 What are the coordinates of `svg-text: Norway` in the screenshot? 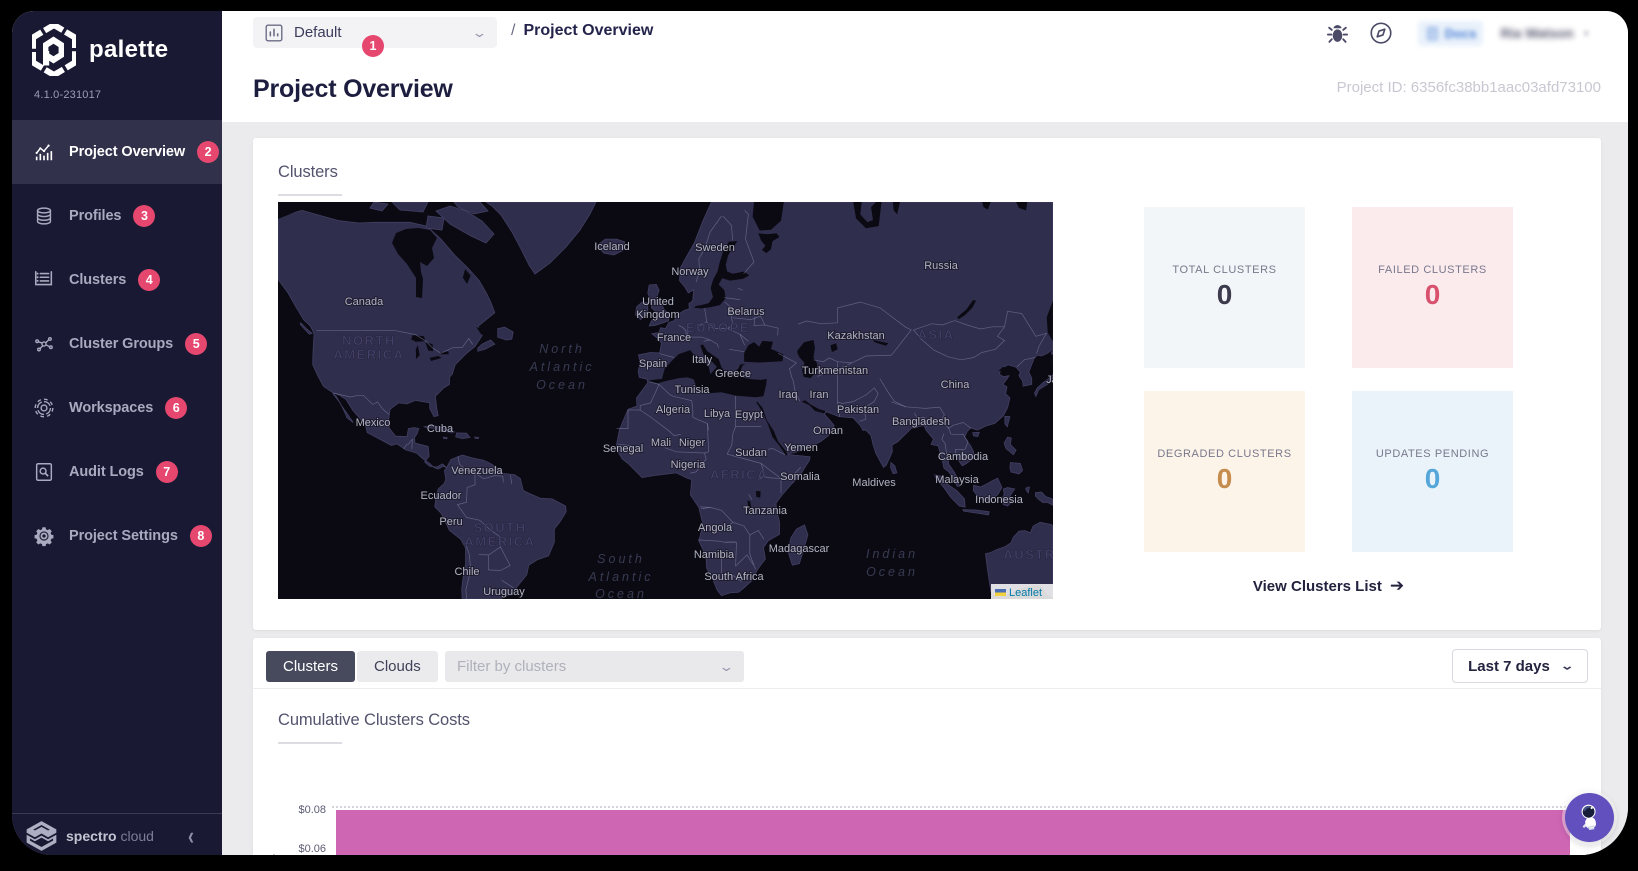 It's located at (690, 272).